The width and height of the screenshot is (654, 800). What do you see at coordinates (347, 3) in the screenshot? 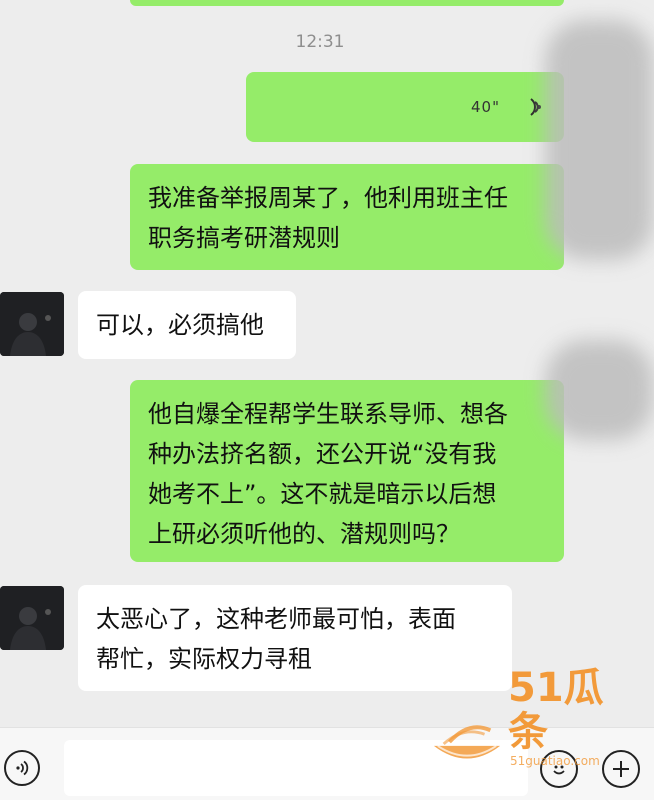
I see `previous-message-fragment` at bounding box center [347, 3].